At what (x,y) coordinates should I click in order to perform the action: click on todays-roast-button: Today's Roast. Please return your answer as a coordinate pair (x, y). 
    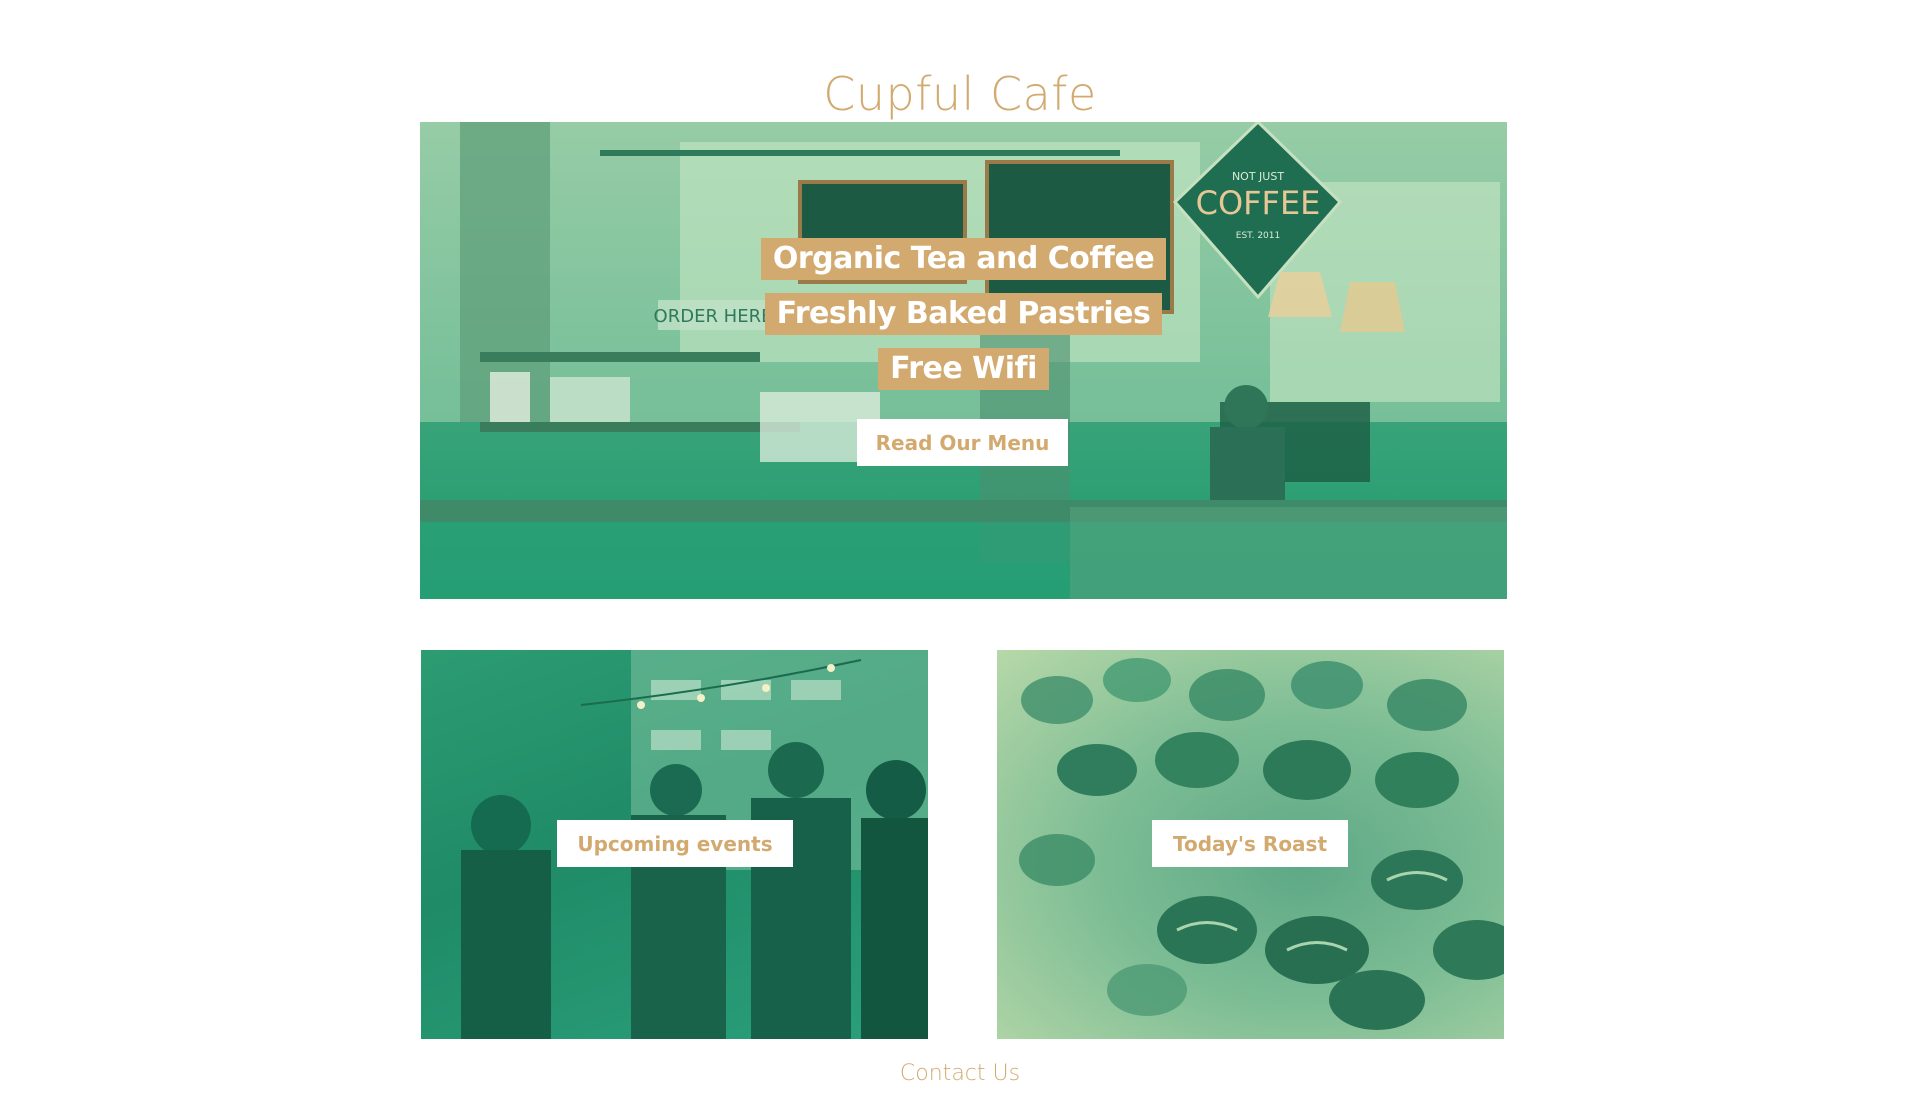
    Looking at the image, I should click on (1250, 843).